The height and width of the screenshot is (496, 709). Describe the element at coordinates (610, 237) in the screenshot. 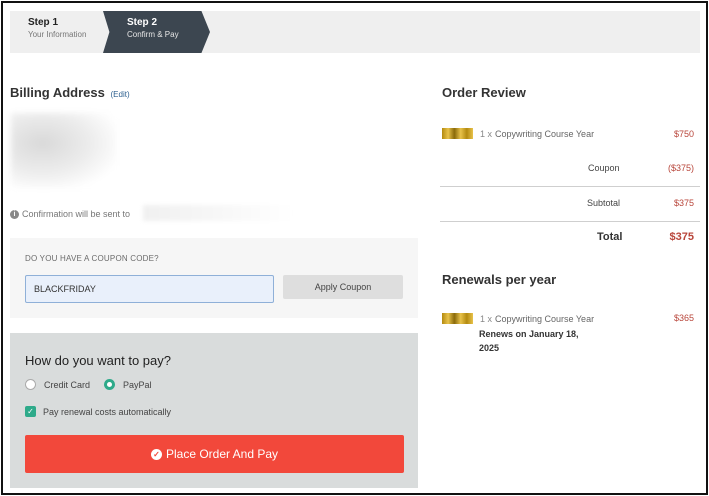

I see `total-label: Total` at that location.